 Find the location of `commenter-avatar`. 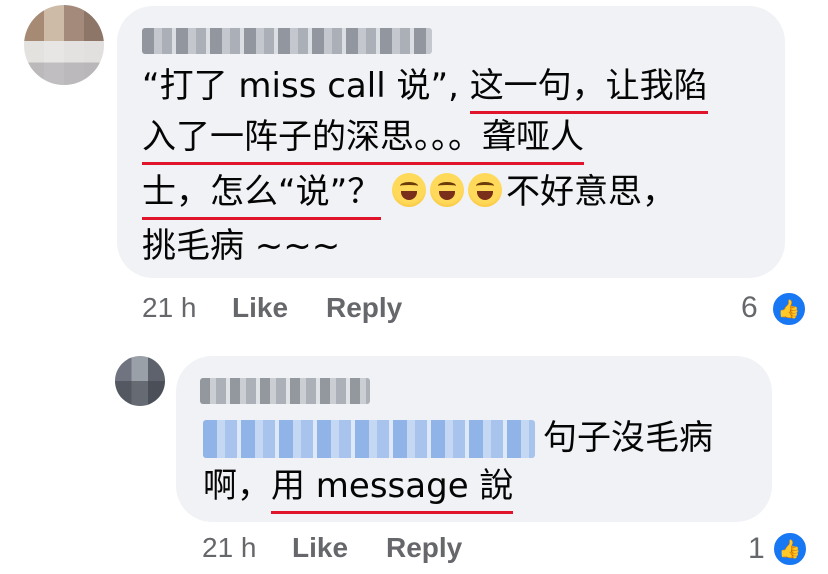

commenter-avatar is located at coordinates (64, 45).